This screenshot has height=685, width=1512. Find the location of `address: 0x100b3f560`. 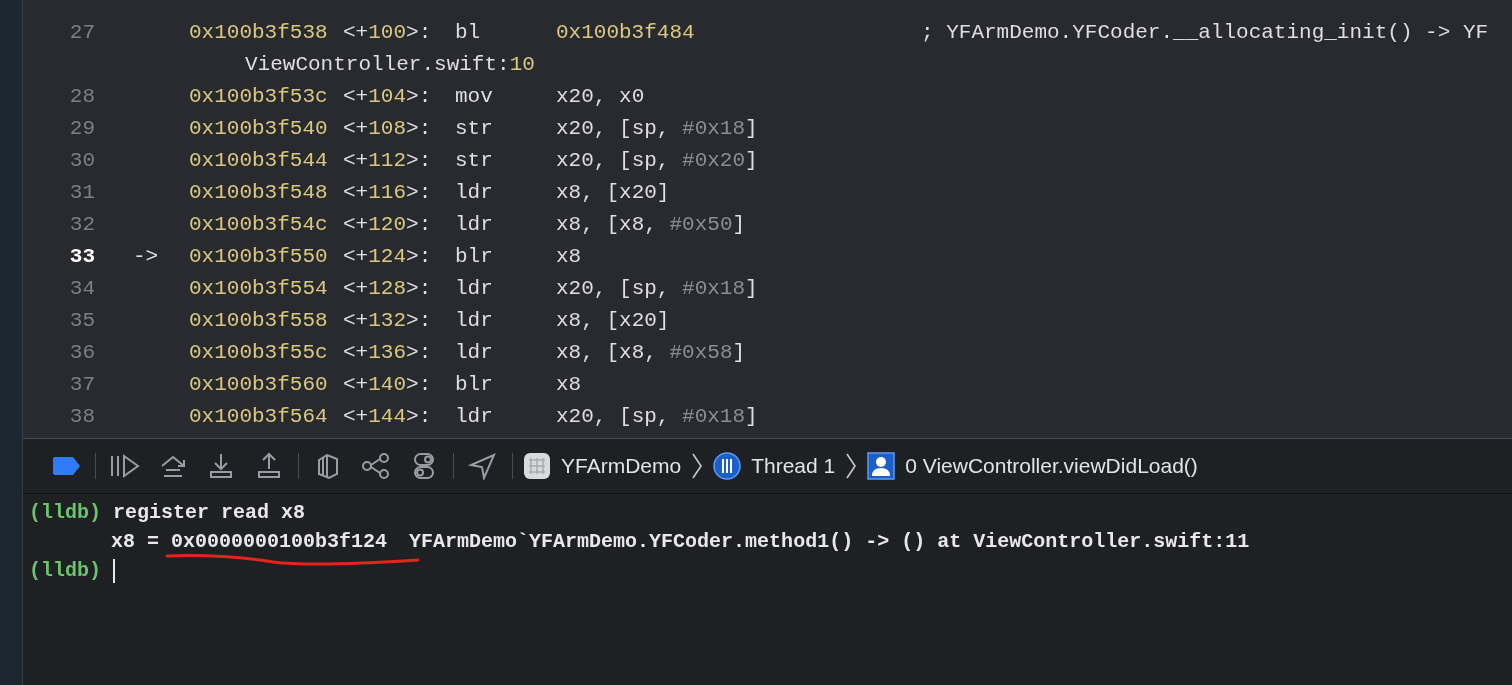

address: 0x100b3f560 is located at coordinates (259, 384).